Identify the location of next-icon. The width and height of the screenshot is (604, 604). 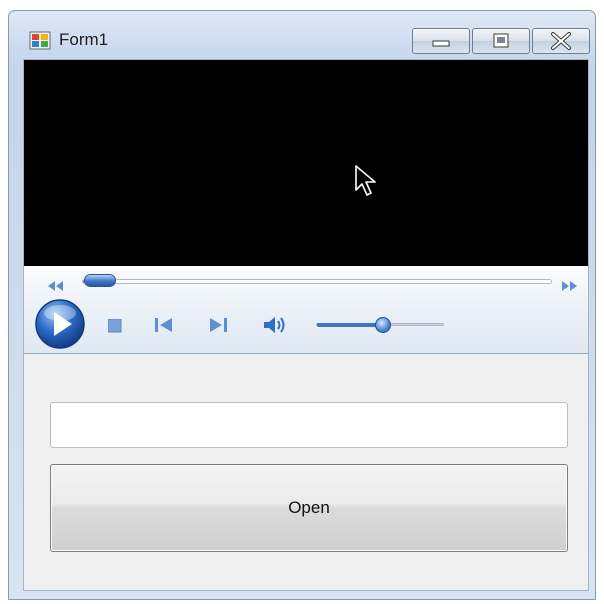
(218, 325).